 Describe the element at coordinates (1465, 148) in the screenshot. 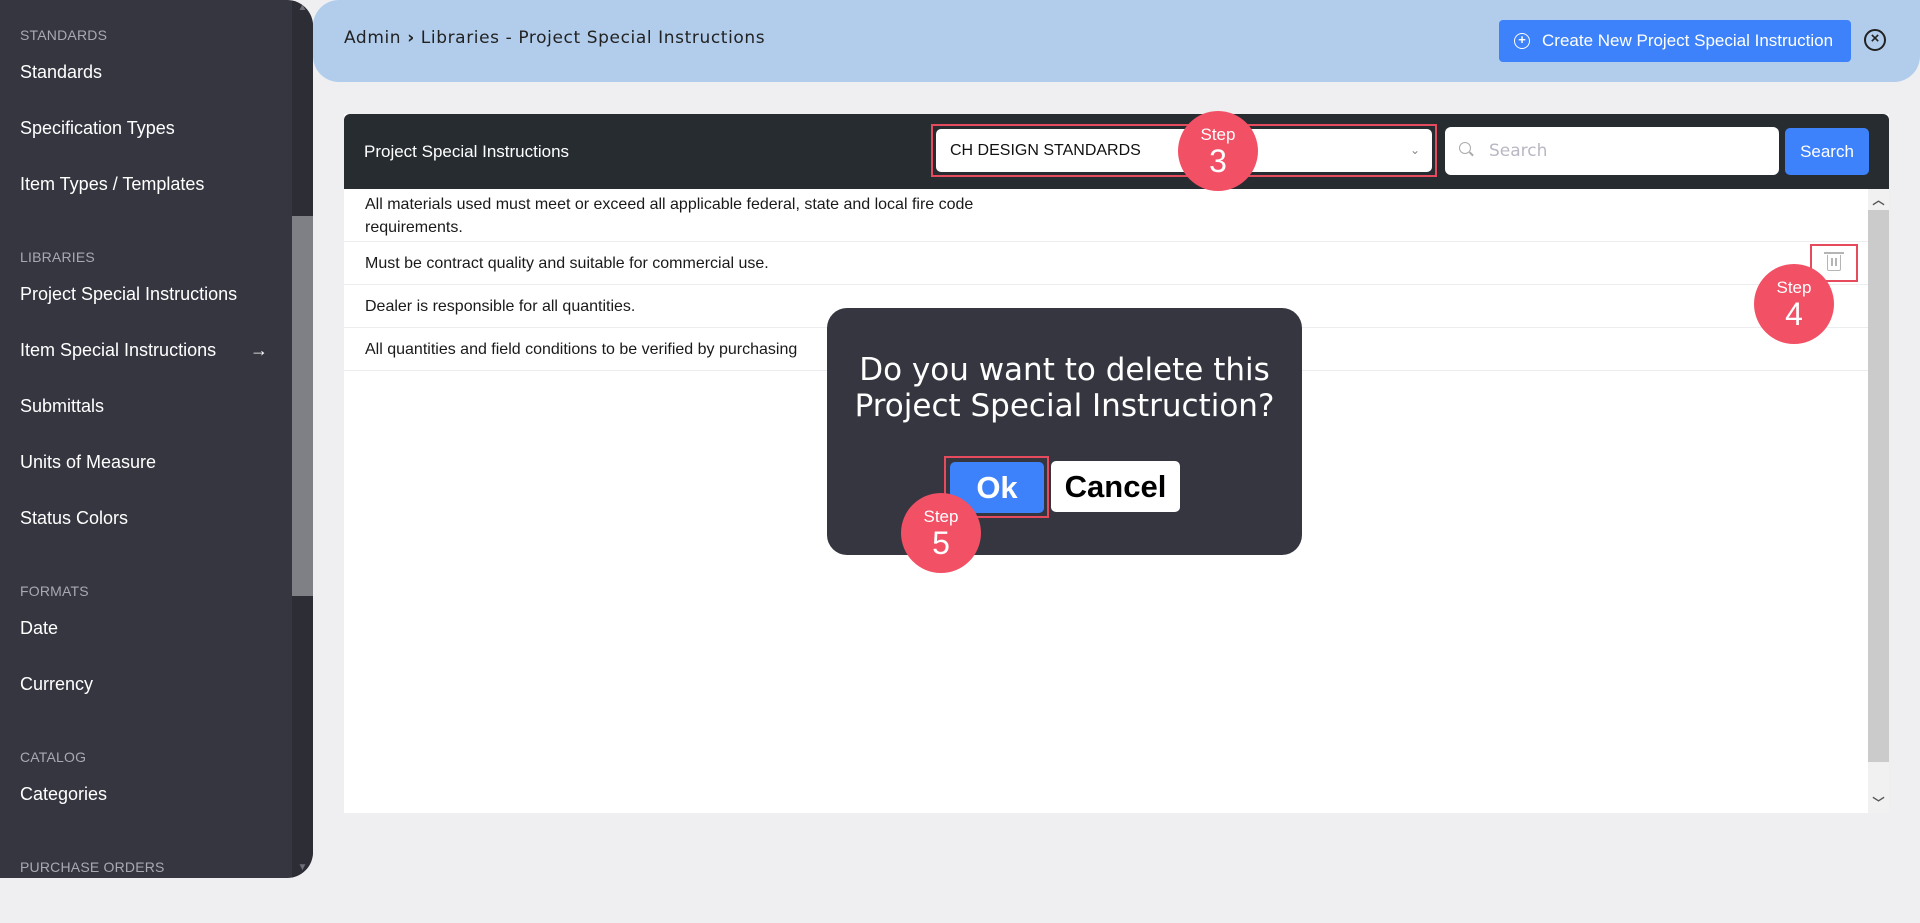

I see `search-icon` at that location.